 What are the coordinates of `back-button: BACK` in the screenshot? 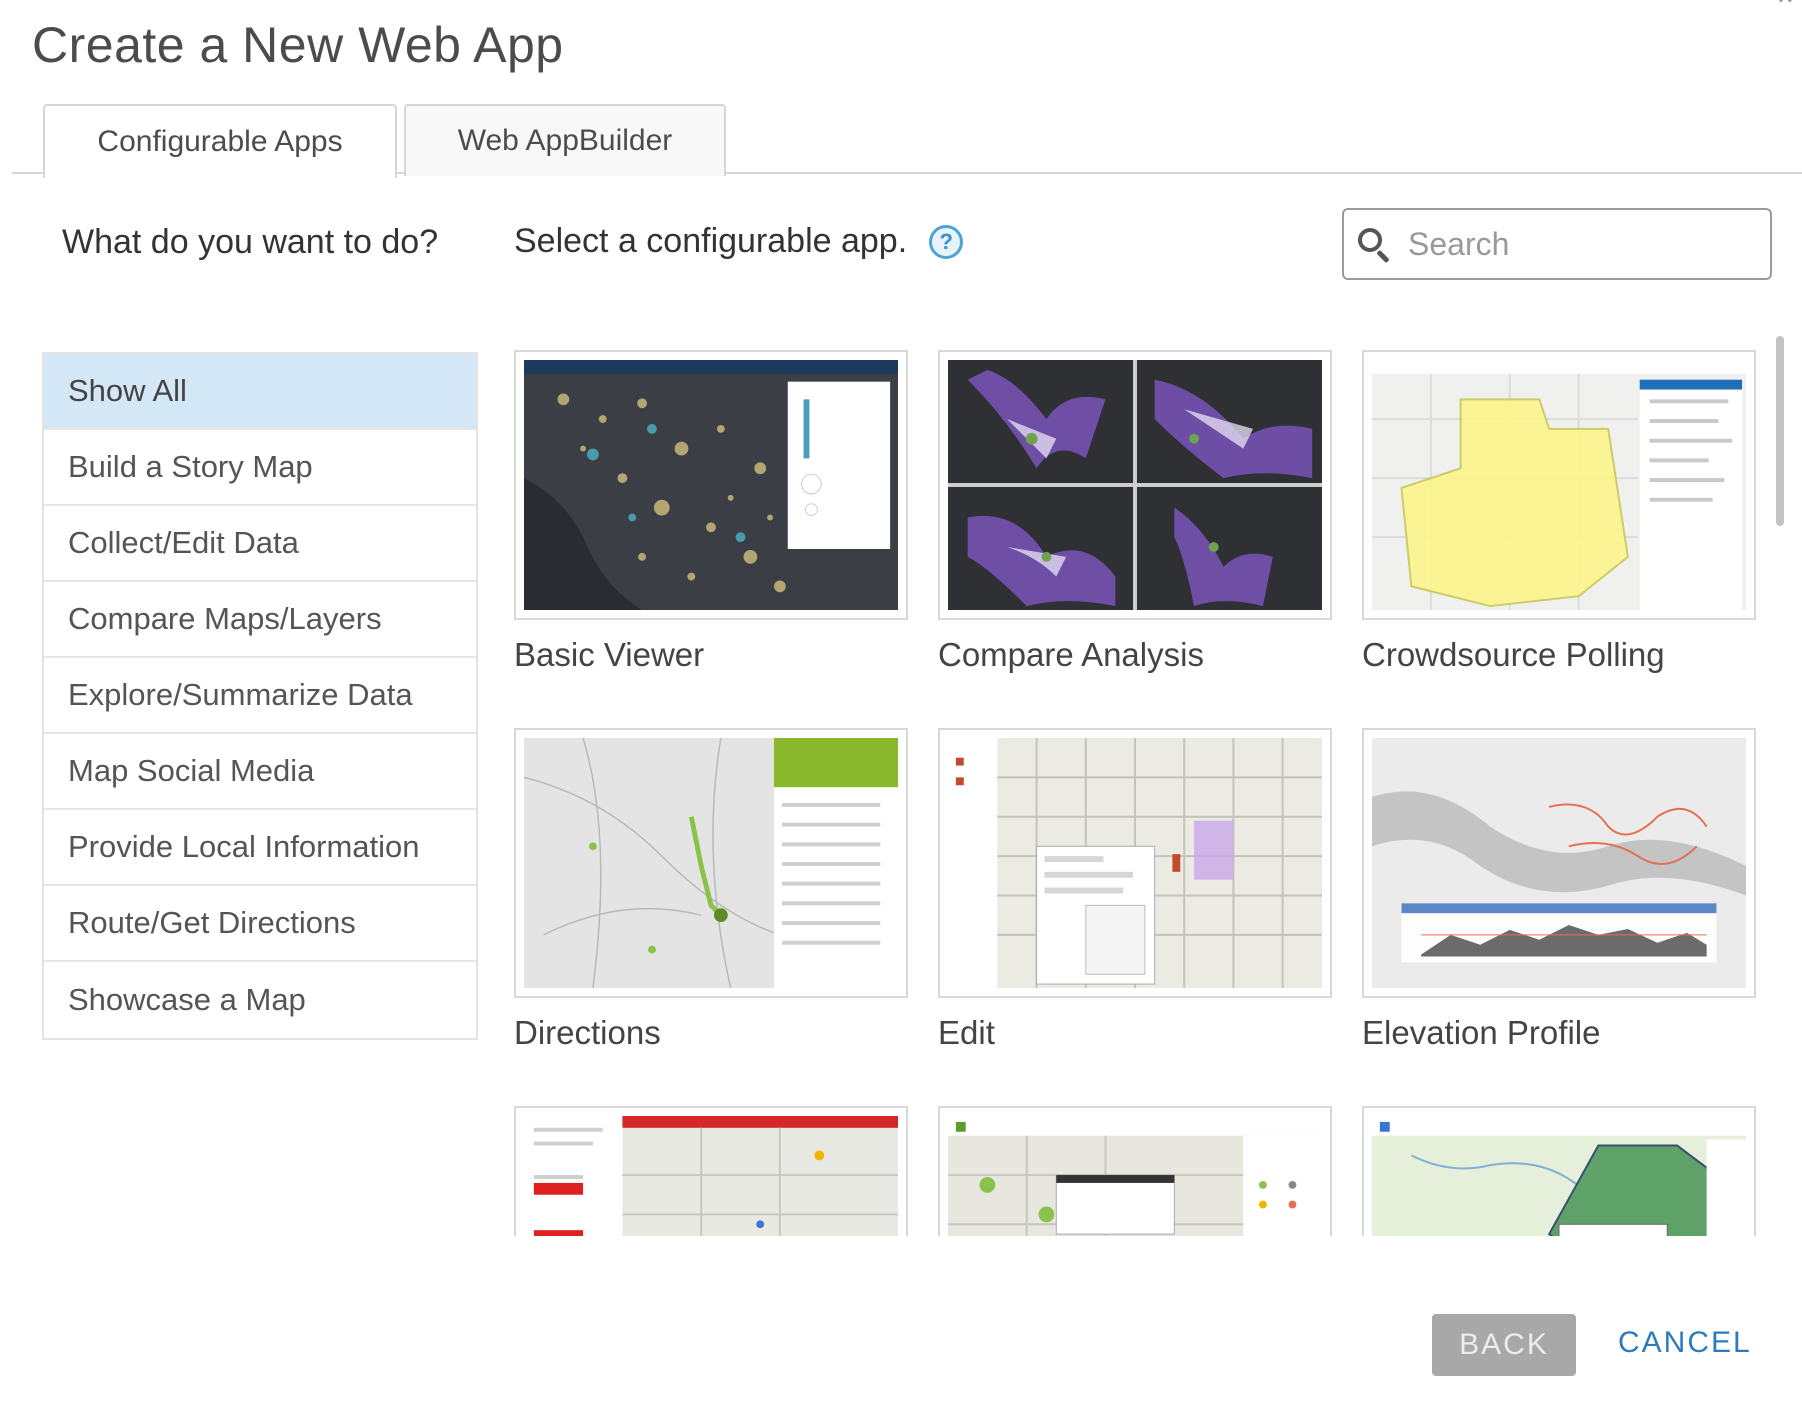 It's located at (1504, 1345).